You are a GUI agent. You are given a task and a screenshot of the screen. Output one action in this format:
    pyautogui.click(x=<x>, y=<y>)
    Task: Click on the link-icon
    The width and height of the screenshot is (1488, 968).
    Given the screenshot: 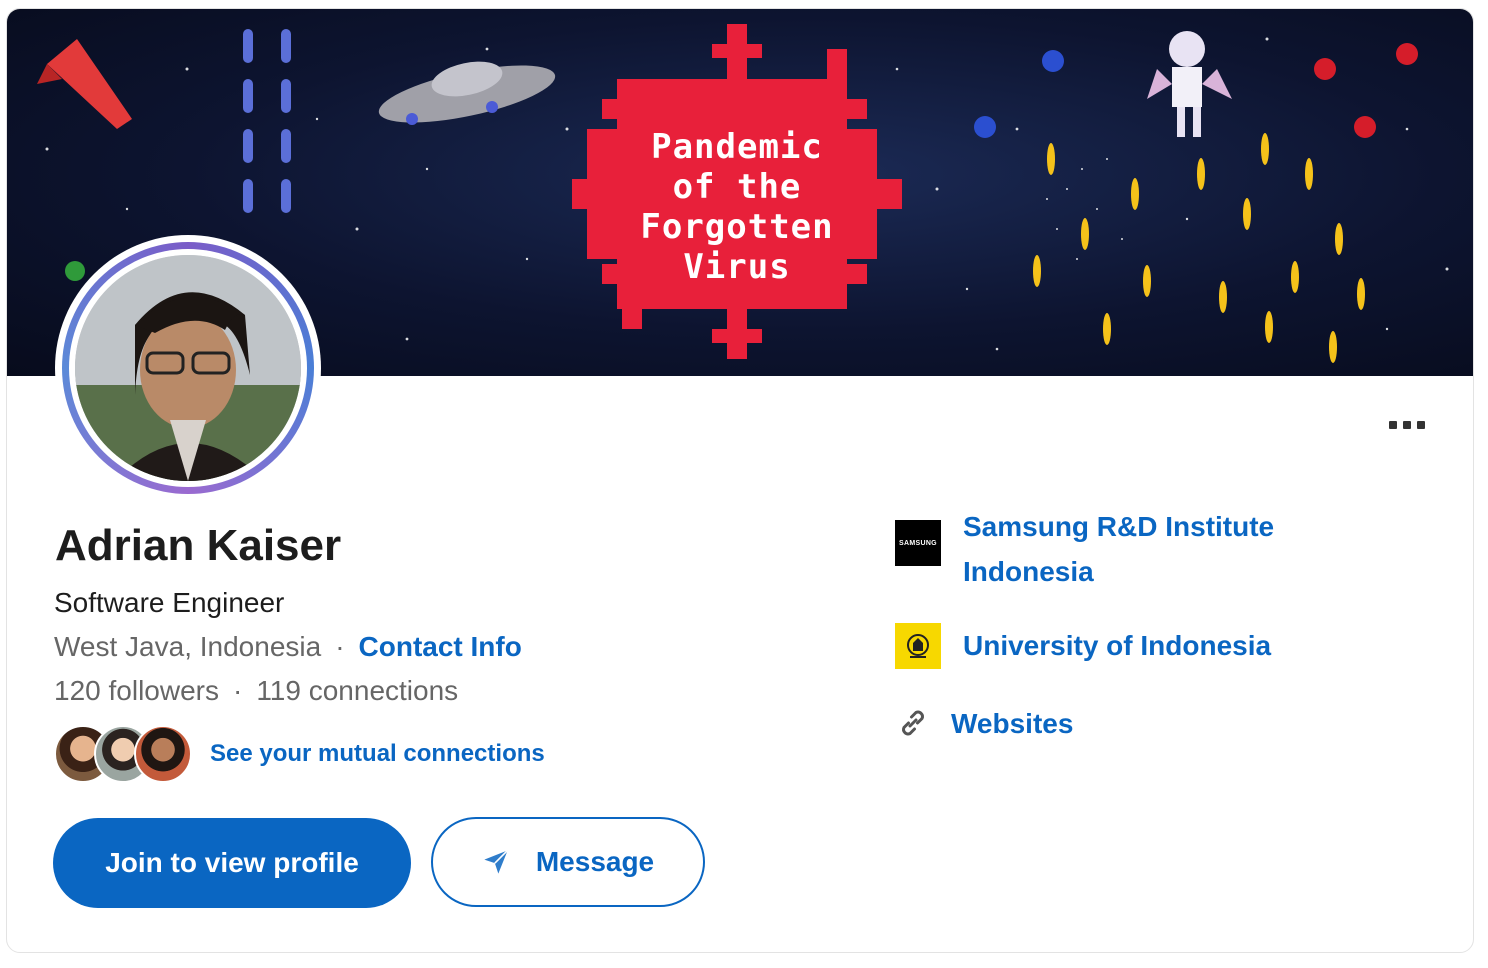 What is the action you would take?
    pyautogui.click(x=913, y=723)
    